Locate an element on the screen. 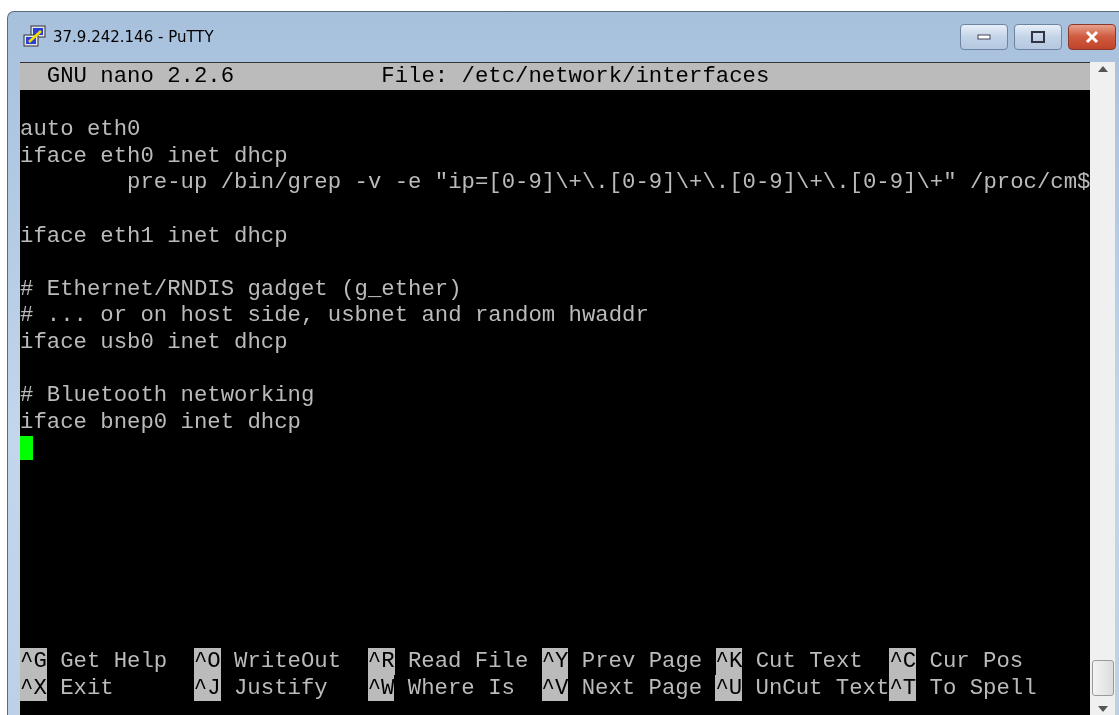  file-name: File: /etc/network/interfaces is located at coordinates (575, 76).